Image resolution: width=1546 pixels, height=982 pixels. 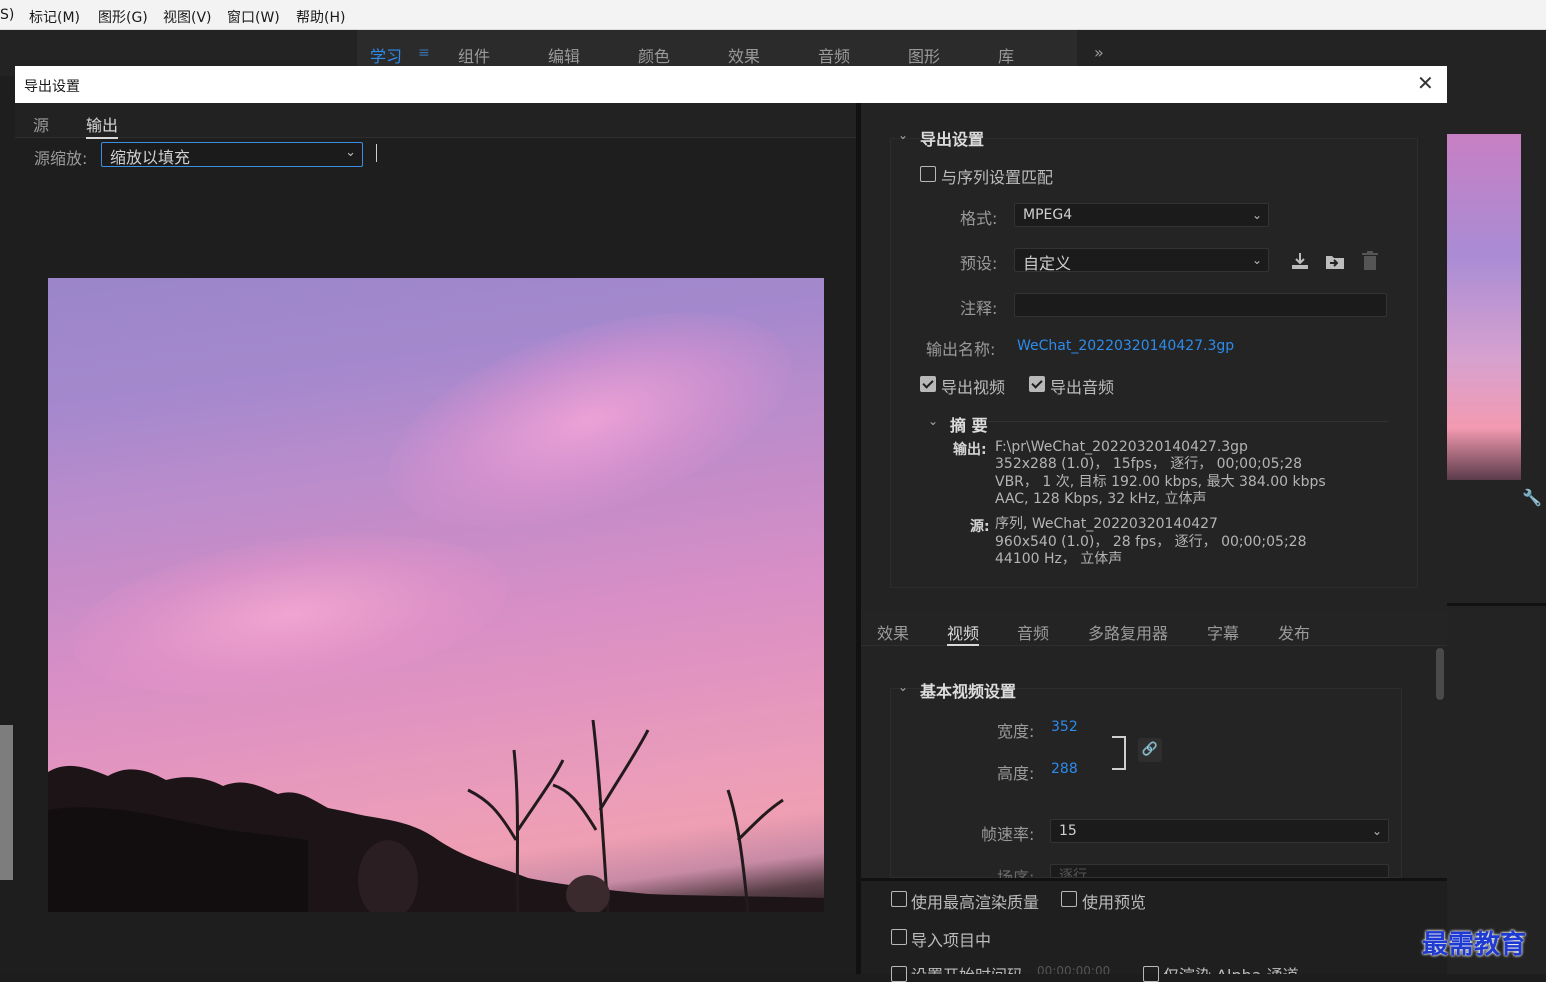 I want to click on export-audio-label: 导出音频, so click(x=1082, y=387).